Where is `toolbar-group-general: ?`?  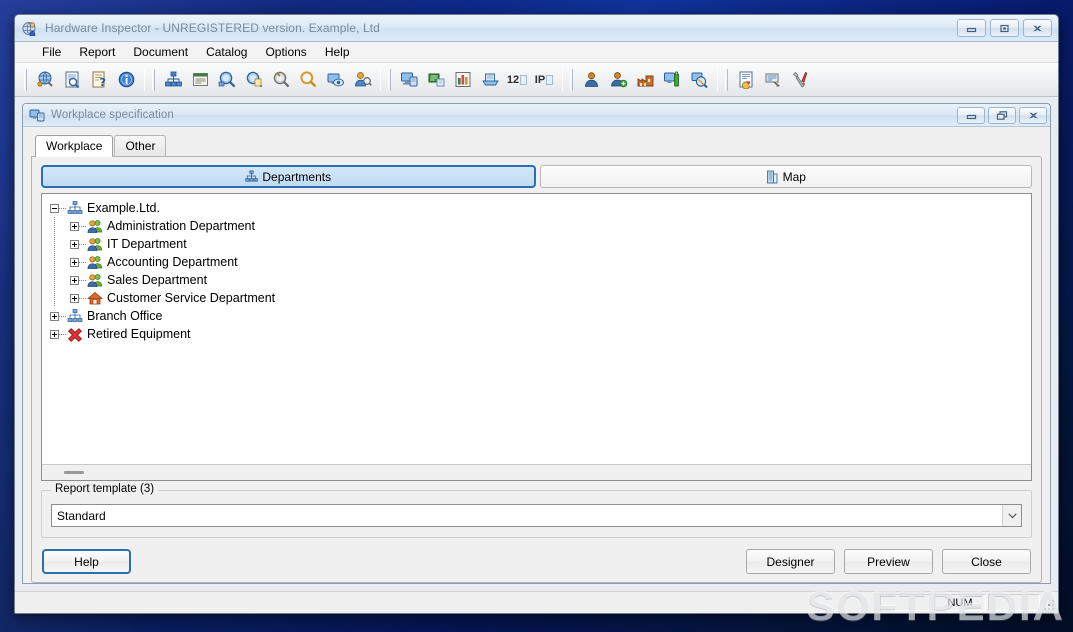
toolbar-group-general: ? is located at coordinates (86, 80).